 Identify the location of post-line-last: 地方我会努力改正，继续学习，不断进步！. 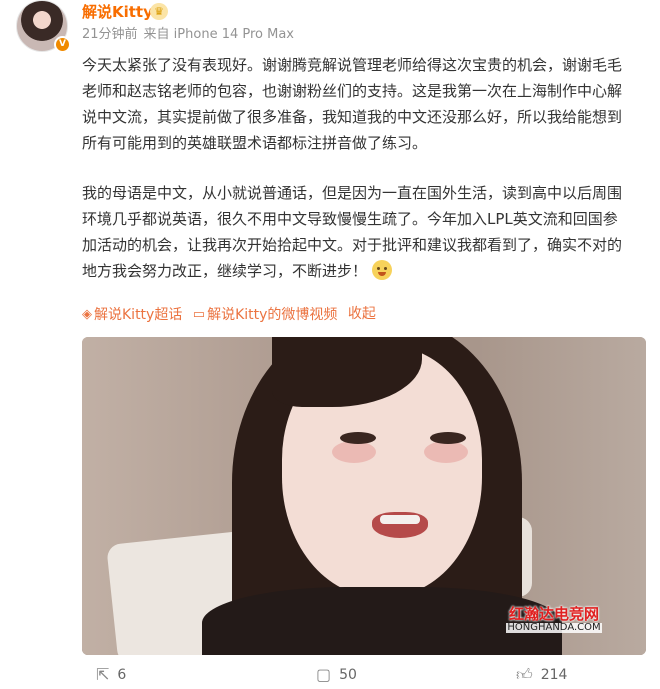
(365, 271).